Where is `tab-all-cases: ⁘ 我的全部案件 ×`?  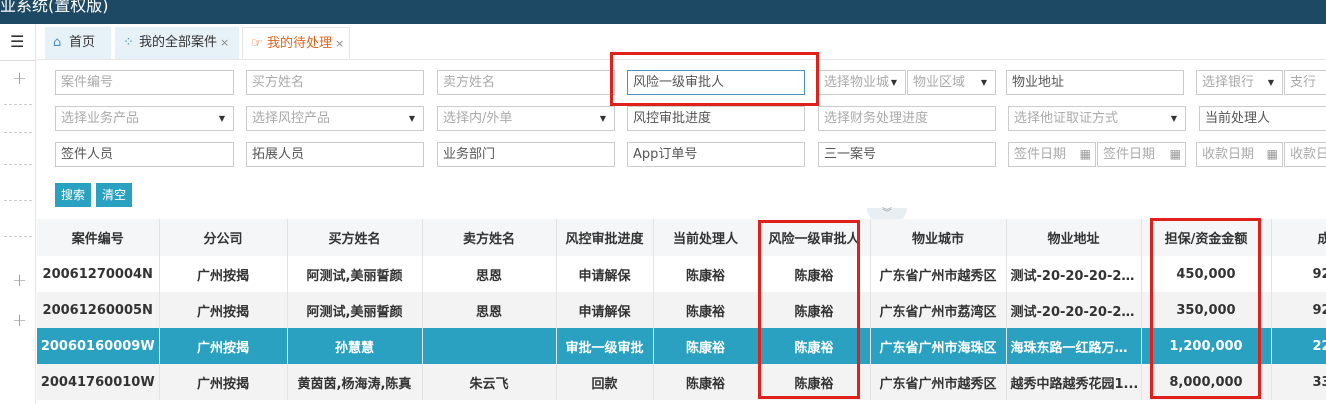
tab-all-cases: ⁘ 我的全部案件 × is located at coordinates (177, 43).